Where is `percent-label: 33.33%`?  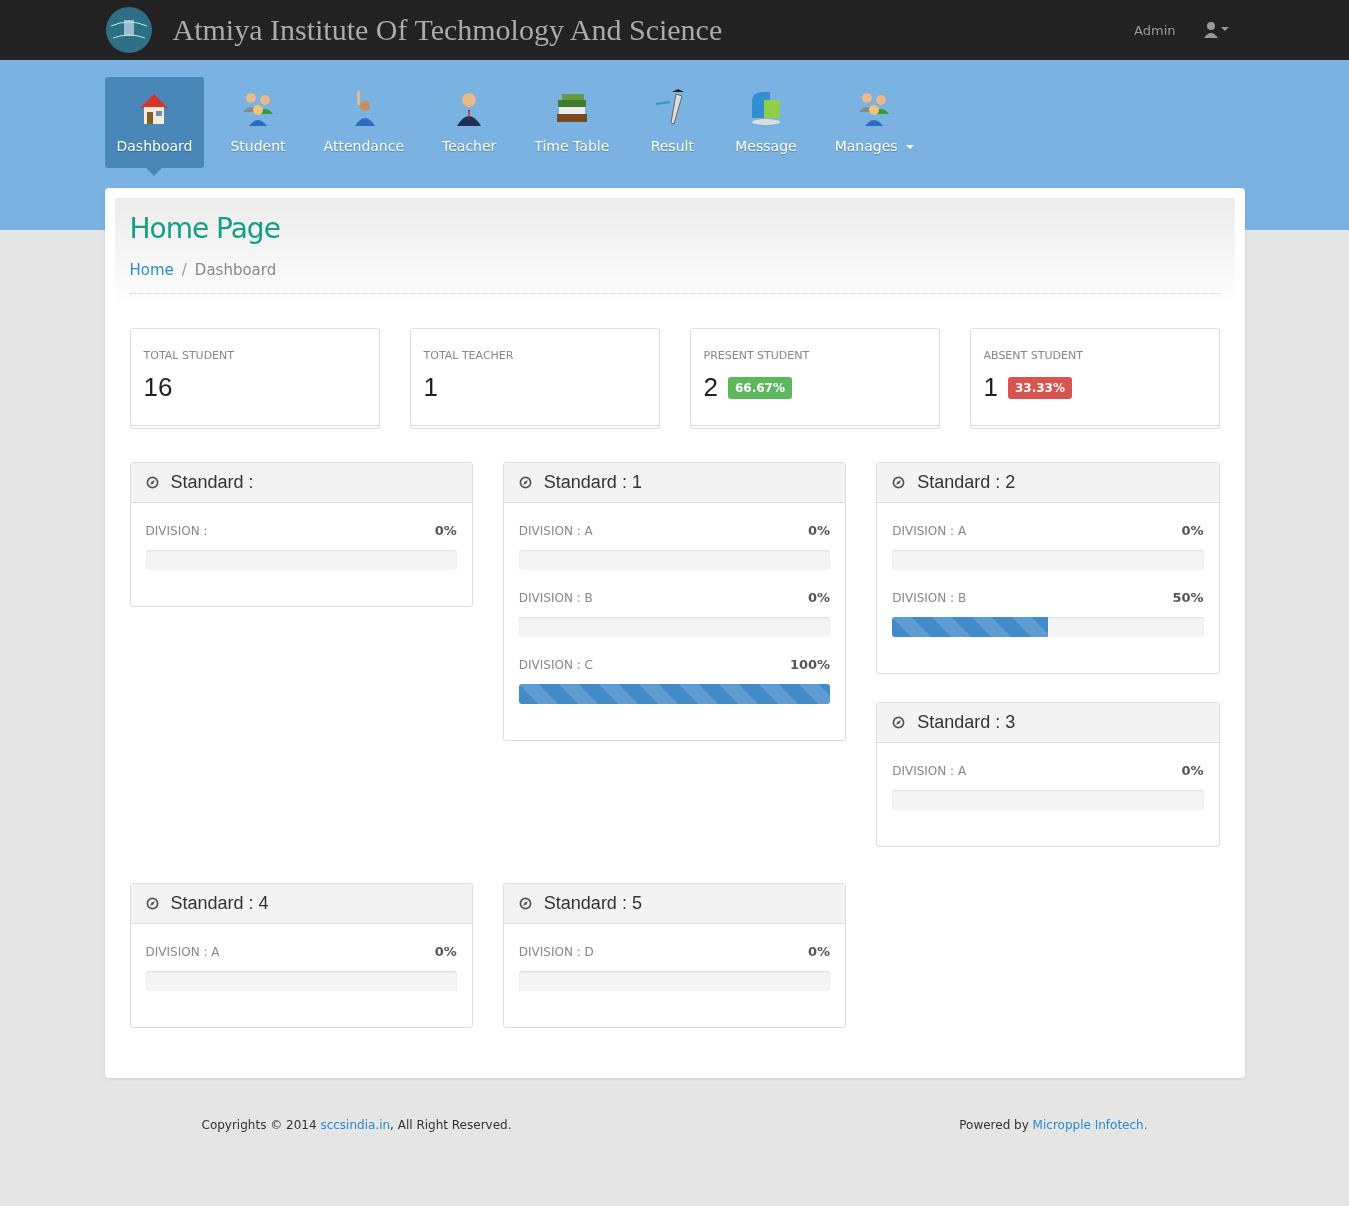
percent-label: 33.33% is located at coordinates (1039, 387).